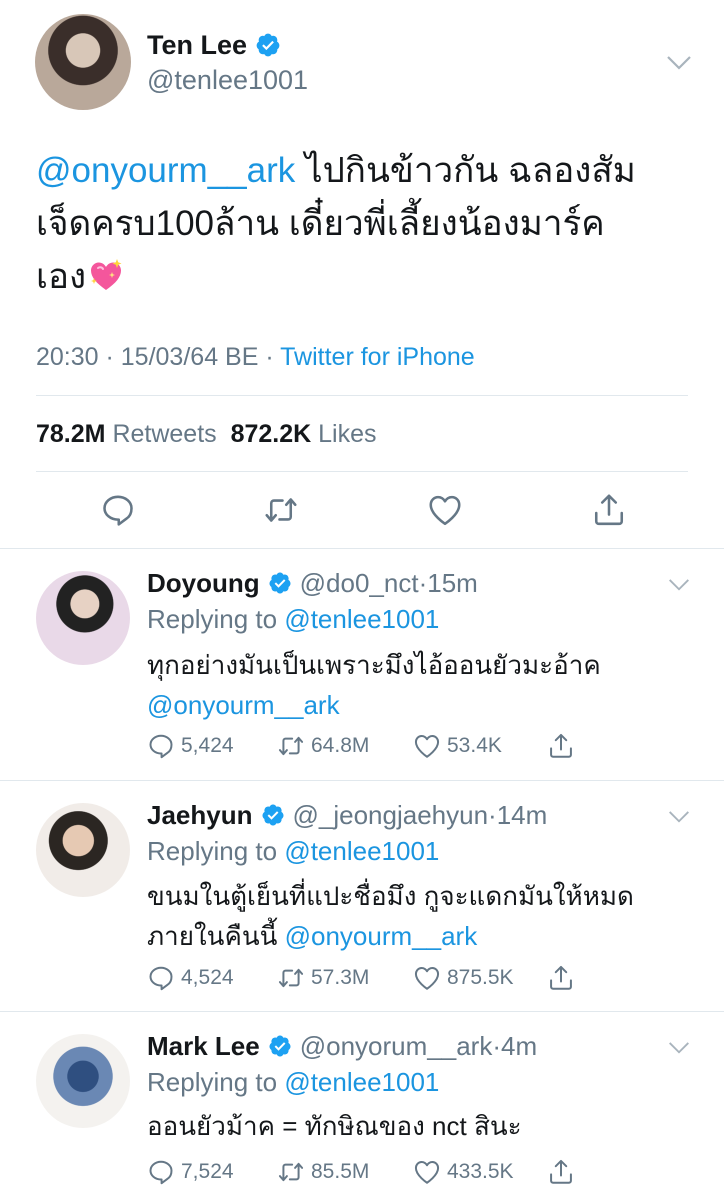  What do you see at coordinates (334, 1126) in the screenshot?
I see `reply-text-body: ออนยัวม้าค = ทักษิณของ nct สินะ` at bounding box center [334, 1126].